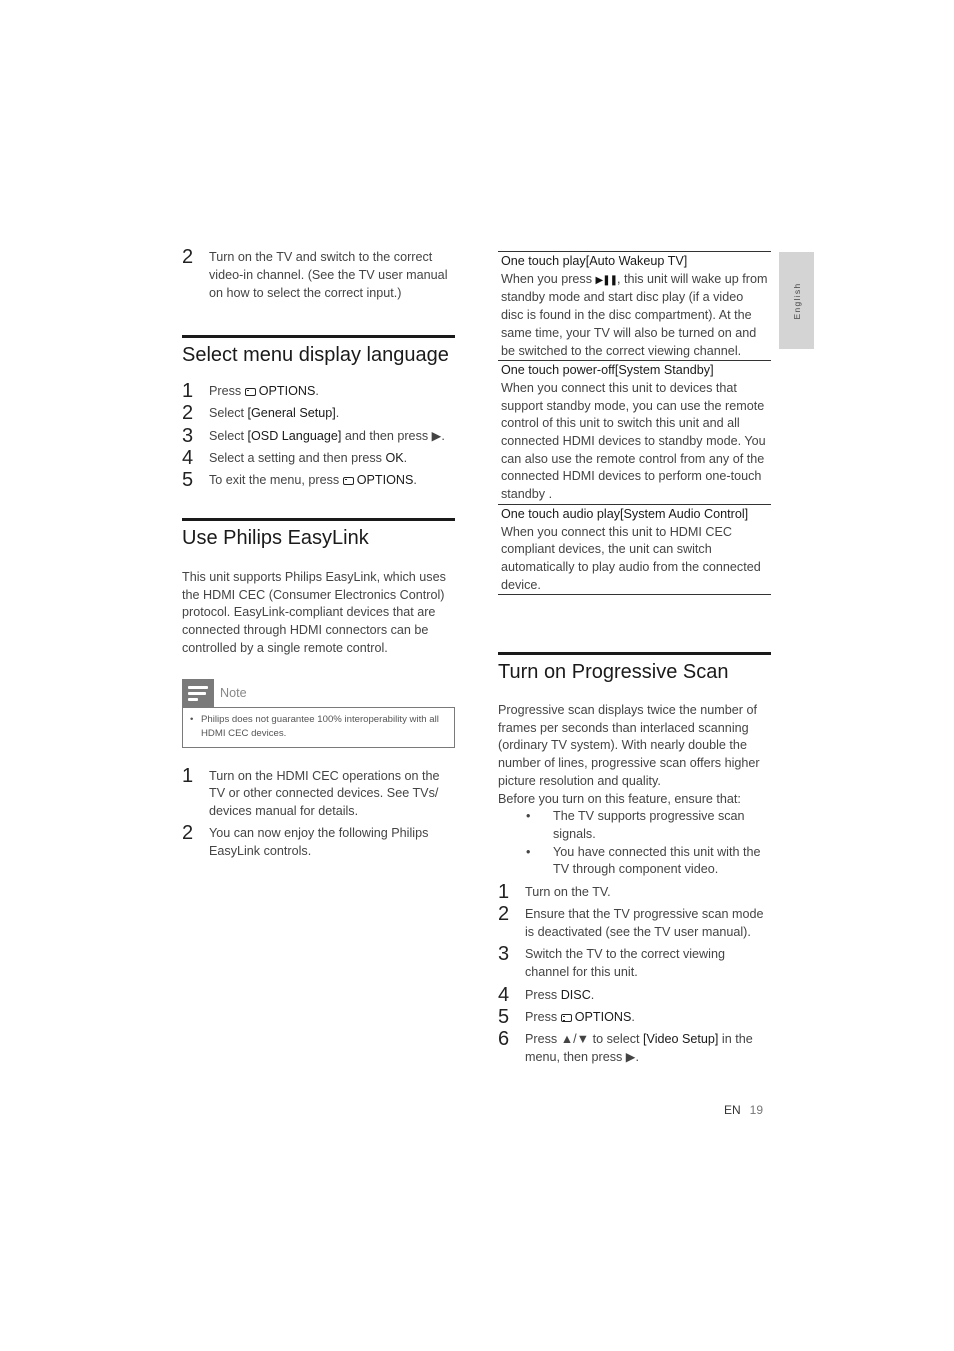  I want to click on step-key: [Video Setup], so click(681, 1039).